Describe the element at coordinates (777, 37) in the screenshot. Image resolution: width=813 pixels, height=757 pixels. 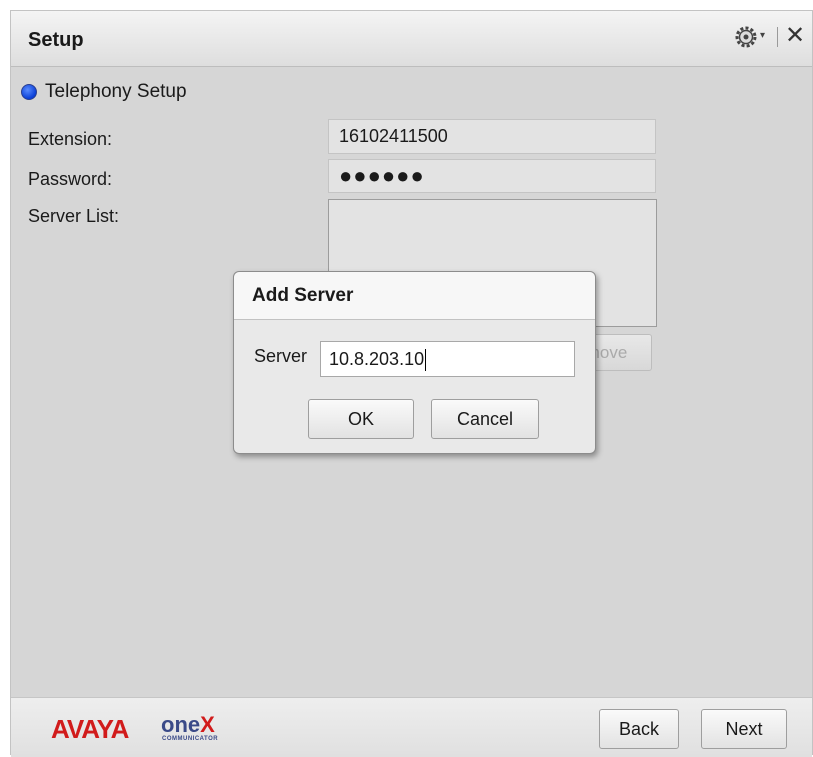
I see `title-separator` at that location.